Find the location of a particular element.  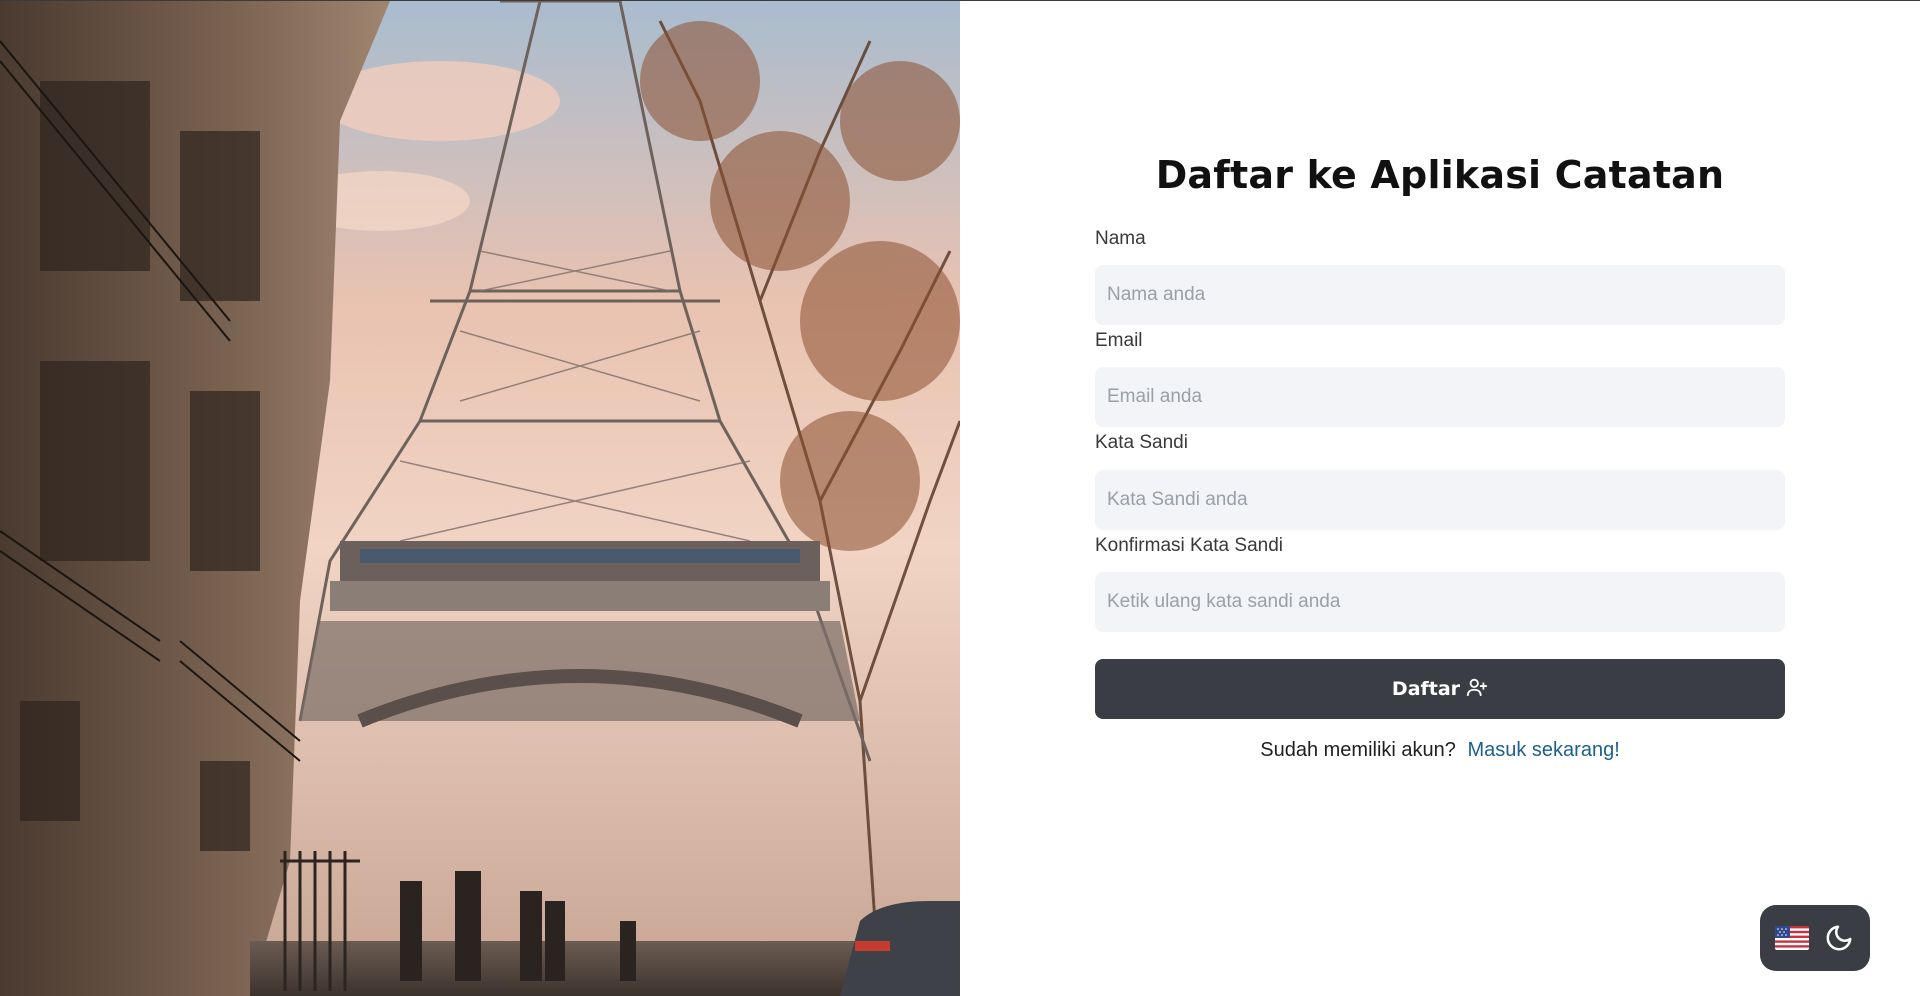

login-prompt-line: Sudah memiliki akun? Masuk sekarang! is located at coordinates (1440, 750).